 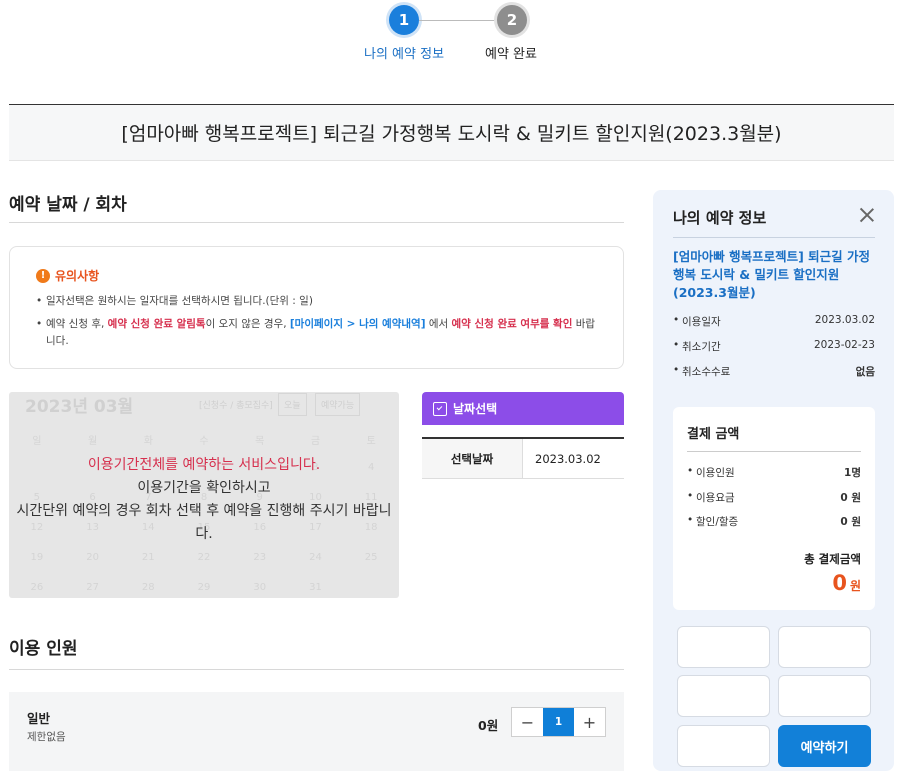 What do you see at coordinates (774, 526) in the screenshot?
I see `payment-row-discount: 할인/할증0 원` at bounding box center [774, 526].